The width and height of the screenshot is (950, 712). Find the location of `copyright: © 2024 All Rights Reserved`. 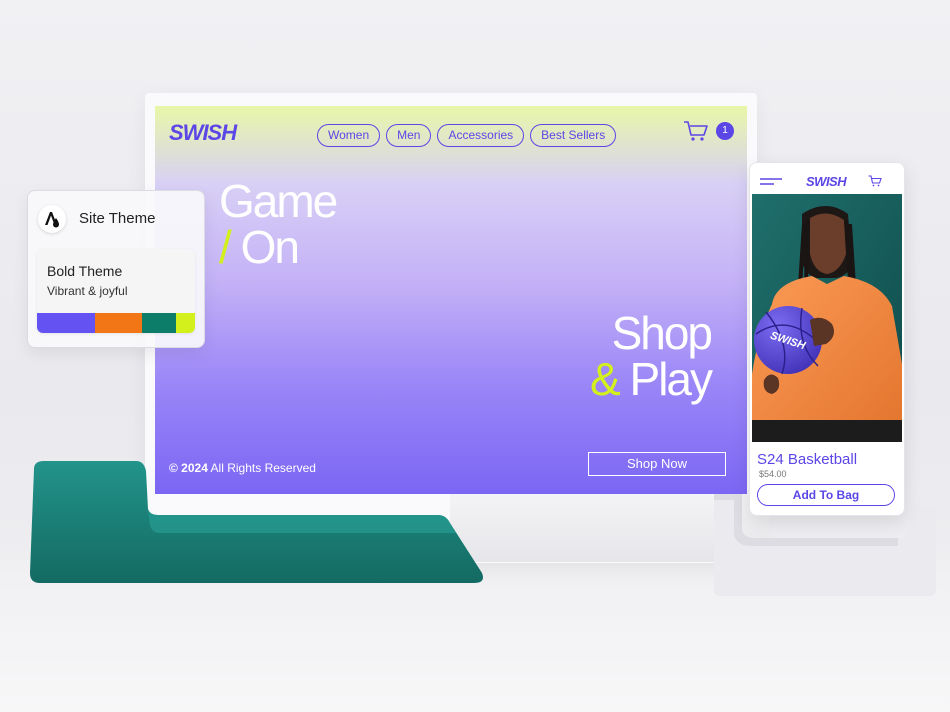

copyright: © 2024 All Rights Reserved is located at coordinates (242, 468).